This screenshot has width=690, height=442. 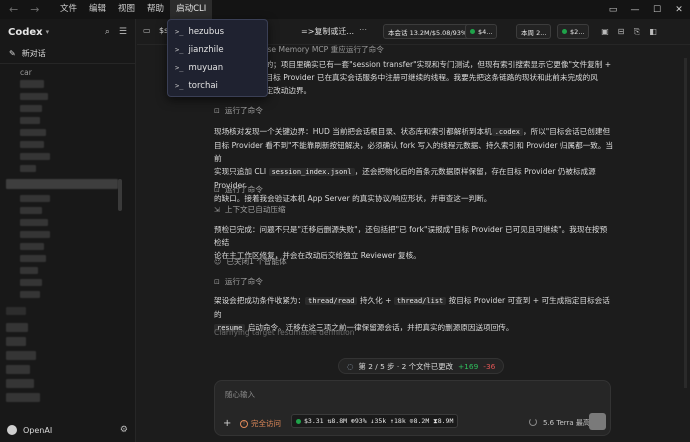 I want to click on gear-icon: ⚙, so click(x=124, y=430).